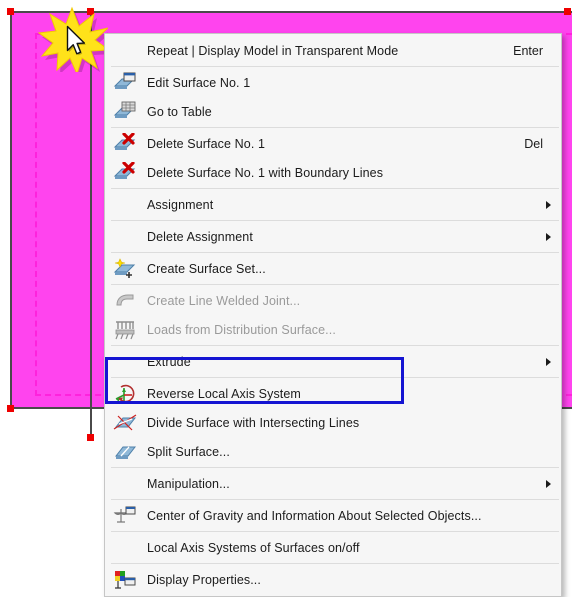  I want to click on menu-item-label: Divide Surface with Intersecting Lines, so click(253, 422).